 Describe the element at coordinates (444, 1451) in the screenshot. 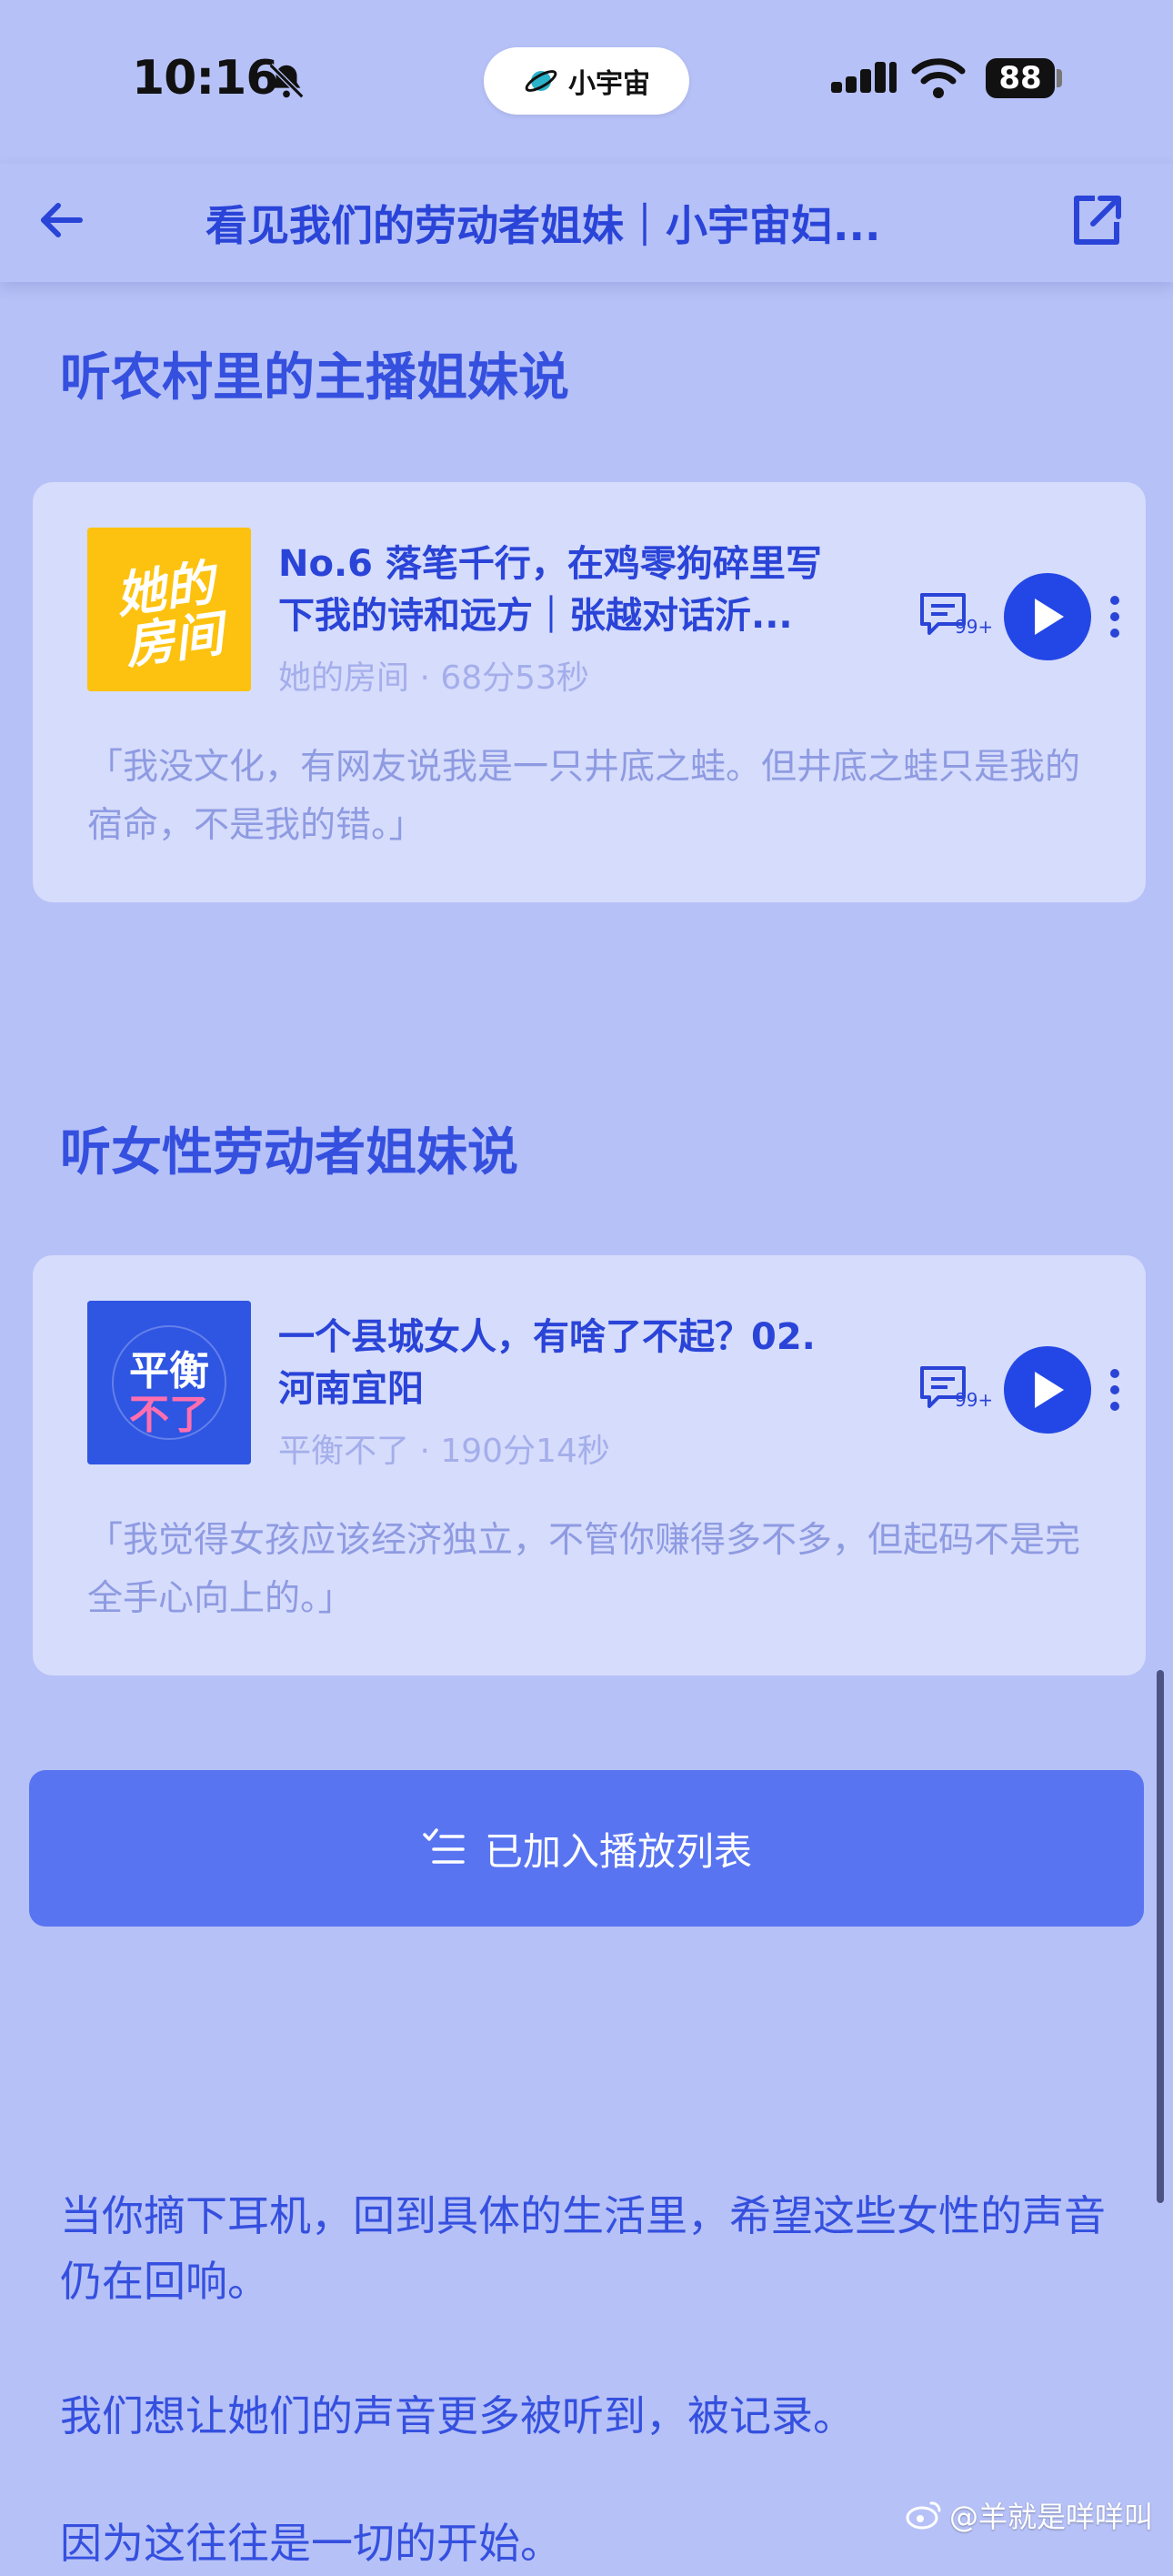

I see `episode-meta-2: 平衡不了 · 190分14秒` at that location.